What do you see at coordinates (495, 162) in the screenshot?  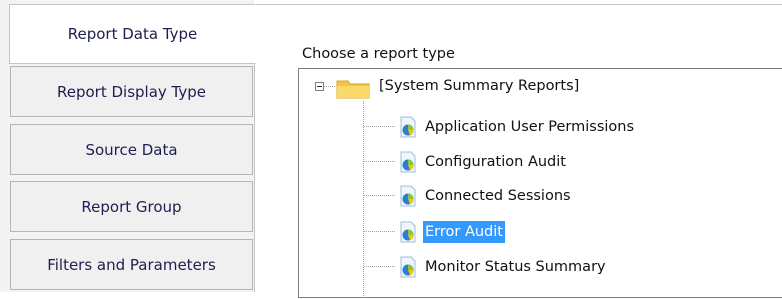 I see `tree-item-label: Configuration Audit` at bounding box center [495, 162].